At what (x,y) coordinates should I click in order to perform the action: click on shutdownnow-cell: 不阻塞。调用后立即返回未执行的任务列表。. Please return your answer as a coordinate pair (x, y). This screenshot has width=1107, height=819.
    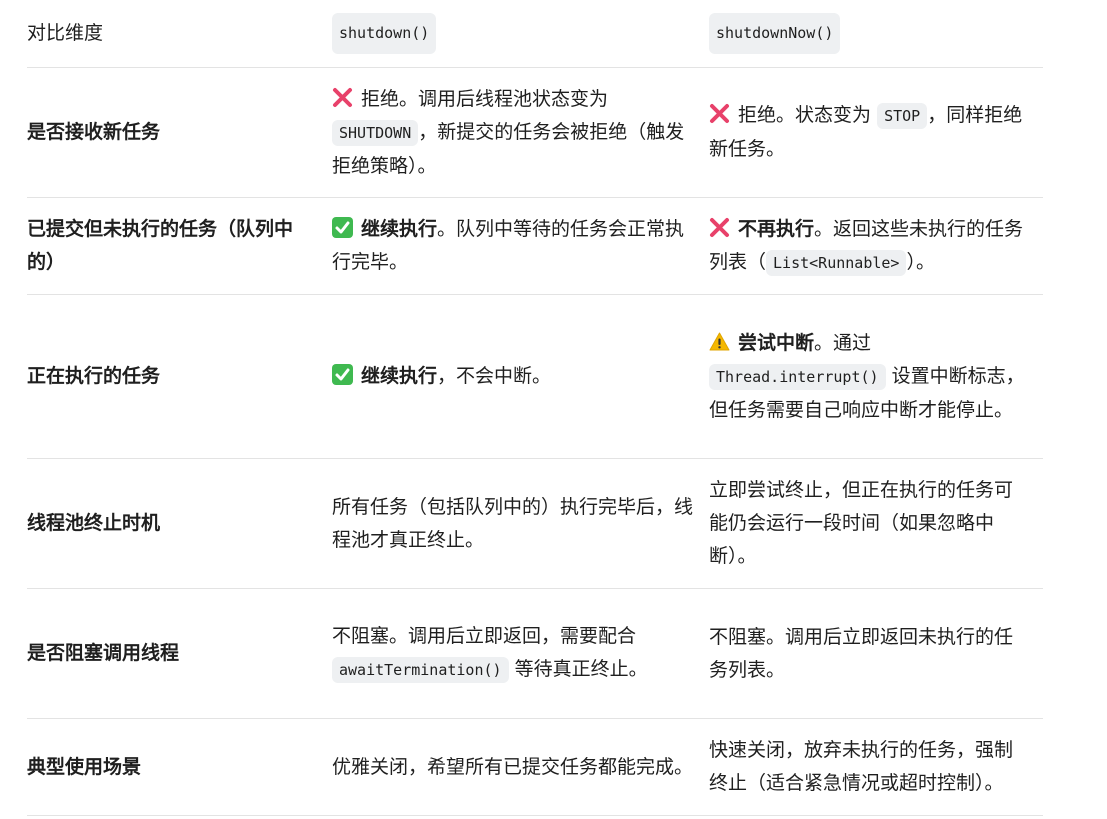
    Looking at the image, I should click on (861, 653).